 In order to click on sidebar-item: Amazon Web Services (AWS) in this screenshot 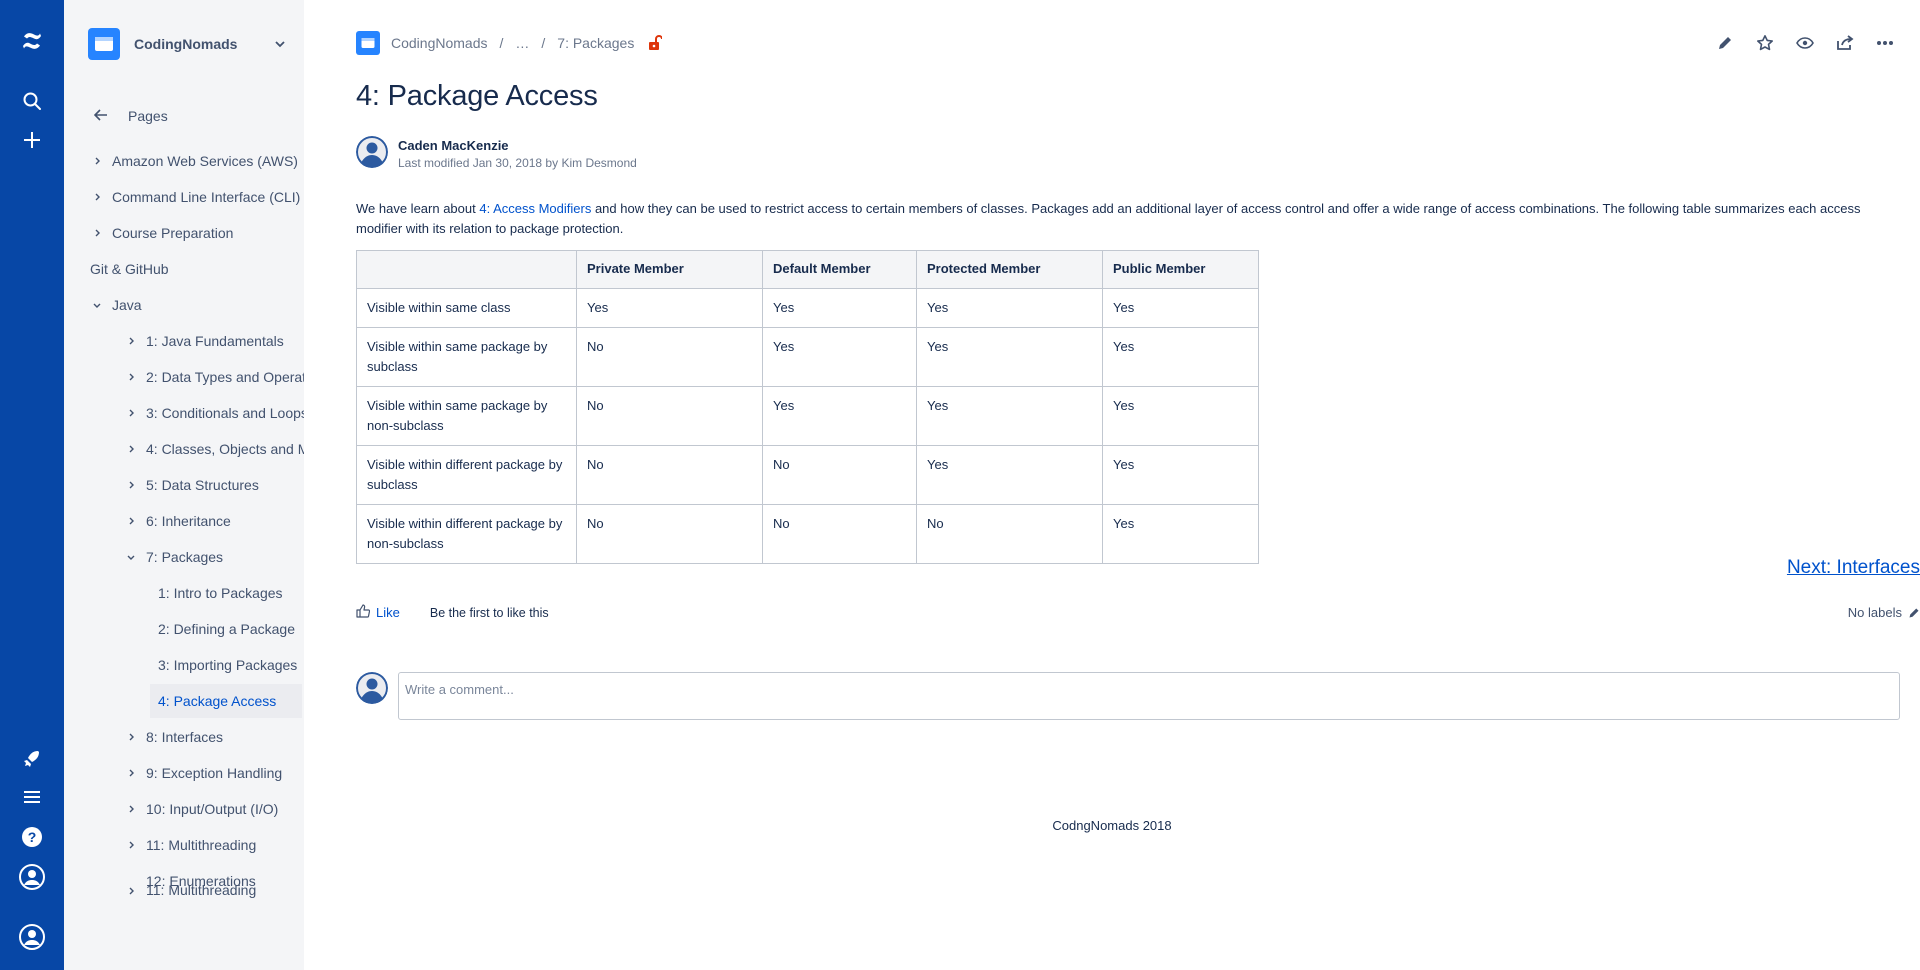, I will do `click(197, 161)`.